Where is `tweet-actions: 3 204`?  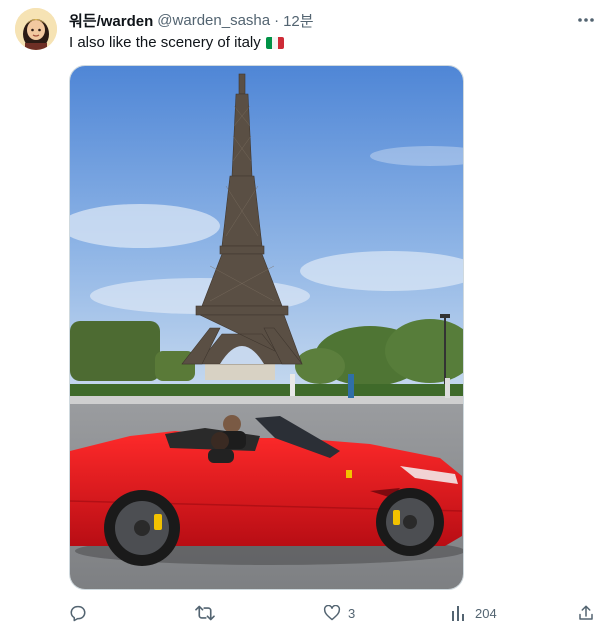 tweet-actions: 3 204 is located at coordinates (330, 613).